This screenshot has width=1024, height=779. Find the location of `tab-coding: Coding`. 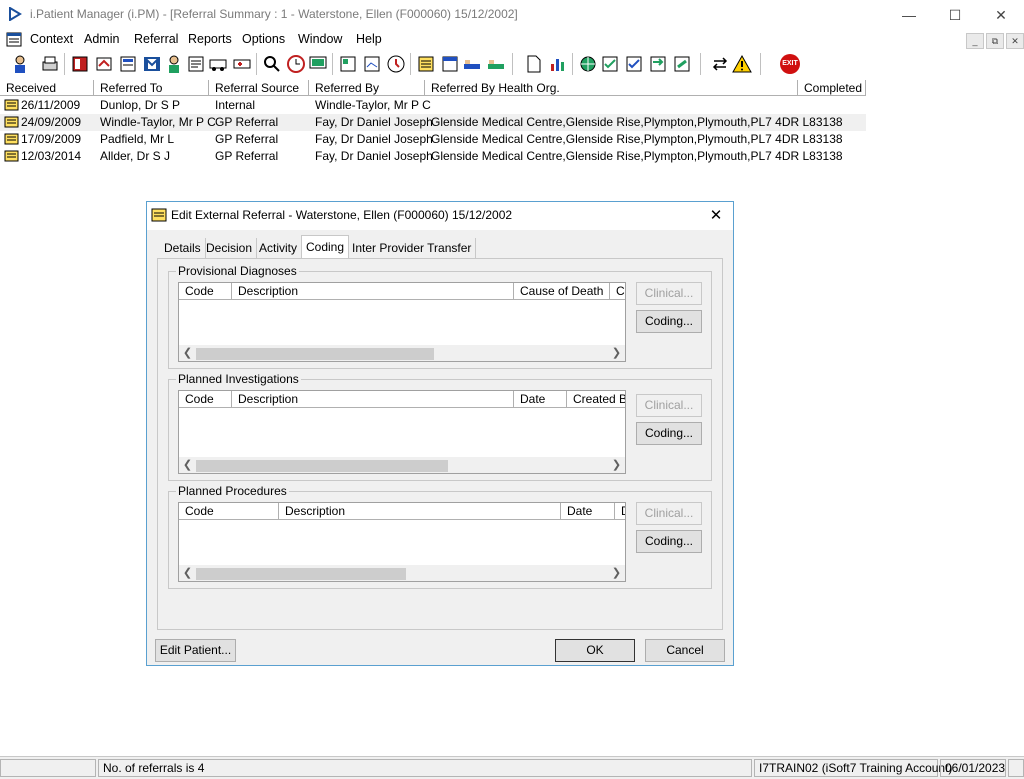

tab-coding: Coding is located at coordinates (325, 247).